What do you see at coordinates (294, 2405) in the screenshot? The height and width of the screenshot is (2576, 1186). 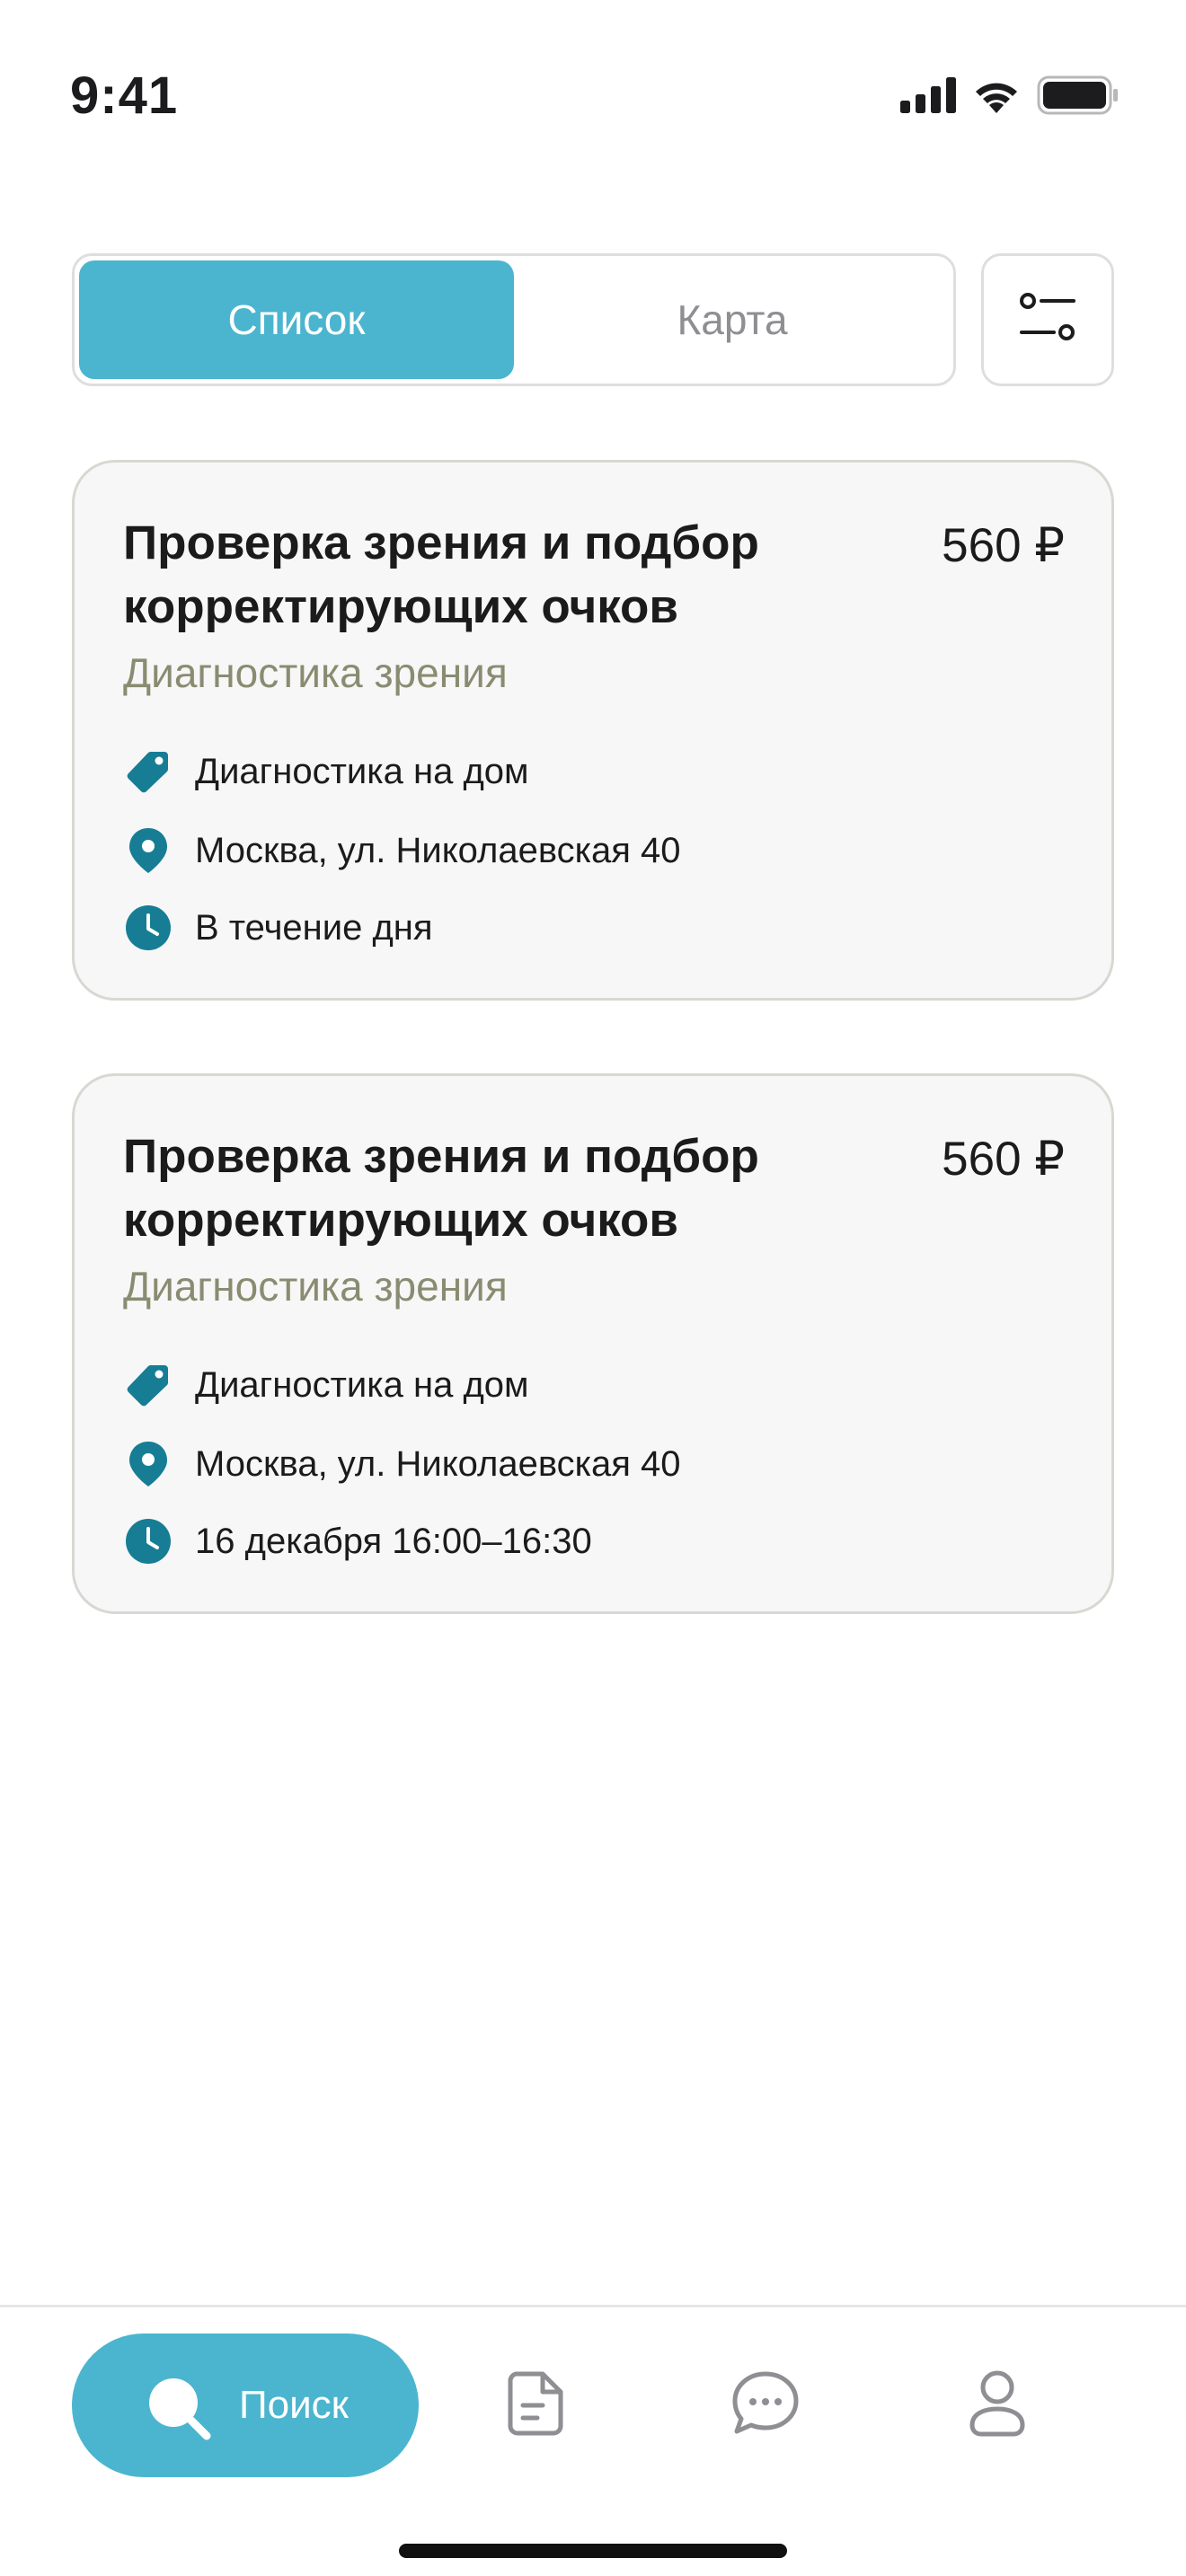 I see `tab-search-label: Поиск` at bounding box center [294, 2405].